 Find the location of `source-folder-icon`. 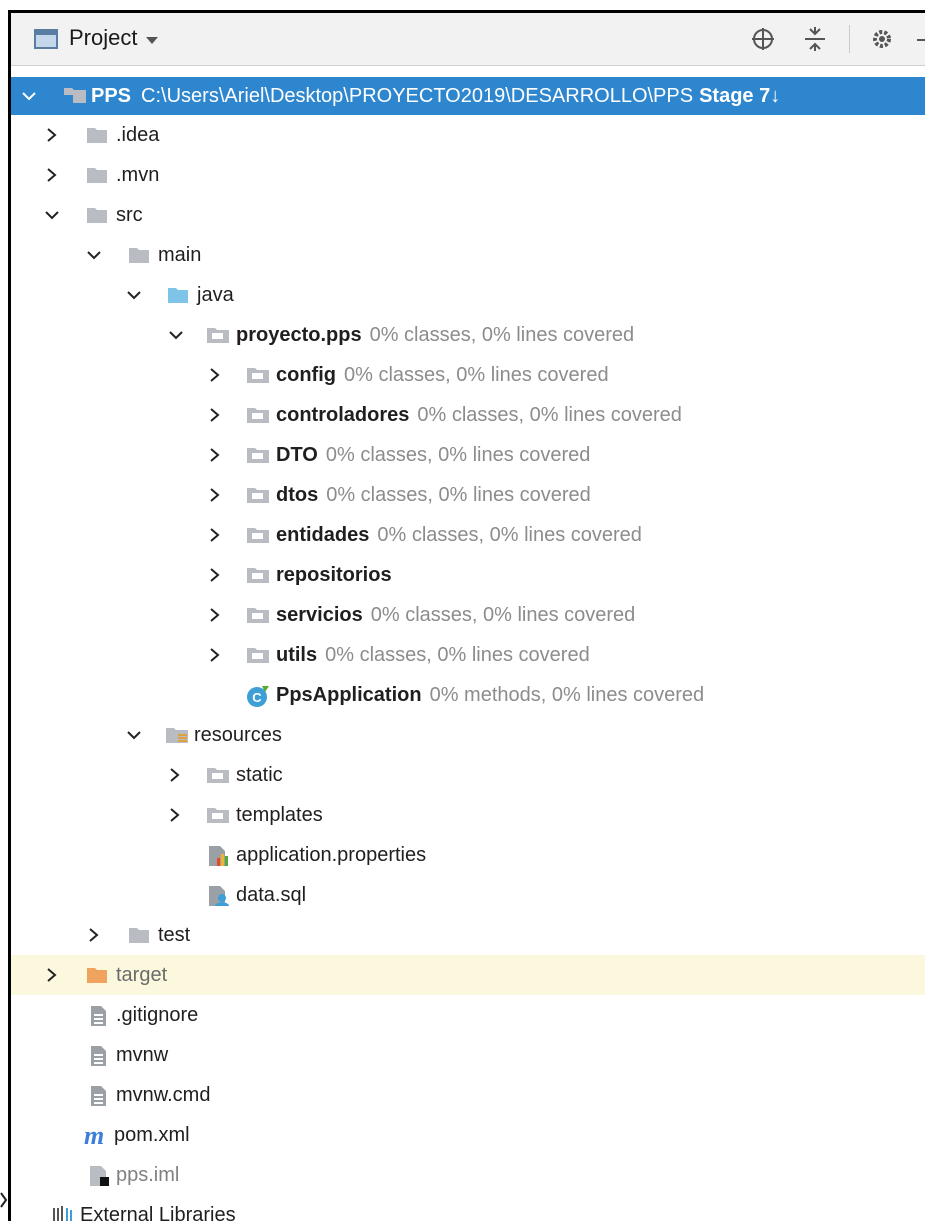

source-folder-icon is located at coordinates (178, 295).